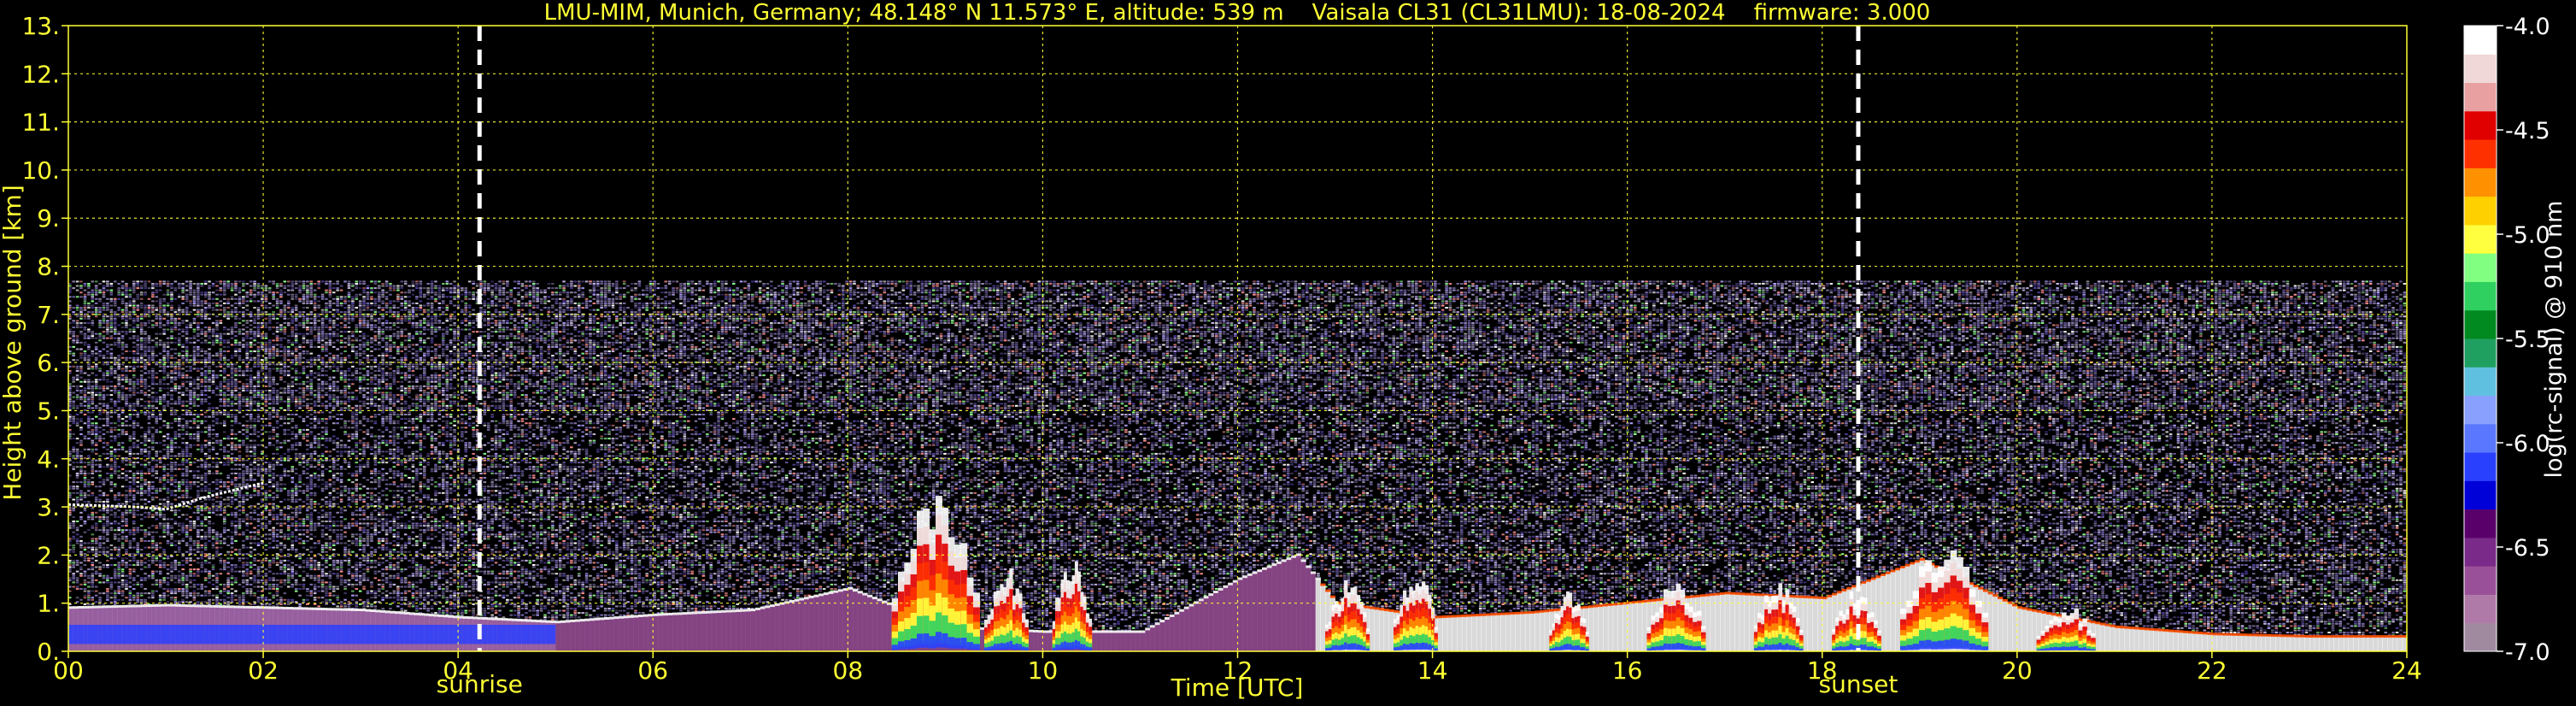  Describe the element at coordinates (2527, 548) in the screenshot. I see `colorbar-tick-label: -6.5` at that location.